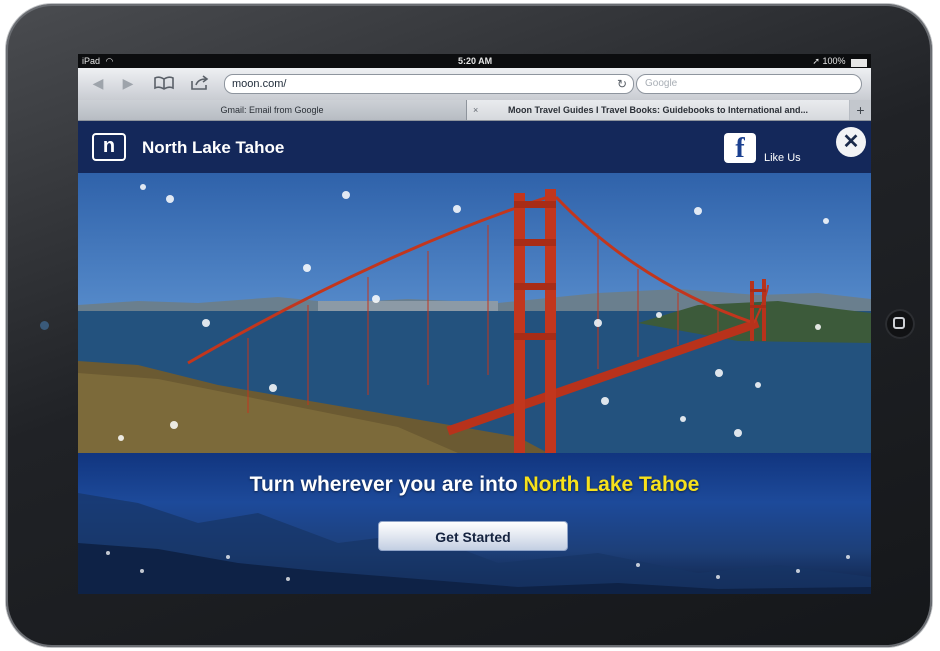  What do you see at coordinates (98, 83) in the screenshot?
I see `back-icon: ◀` at bounding box center [98, 83].